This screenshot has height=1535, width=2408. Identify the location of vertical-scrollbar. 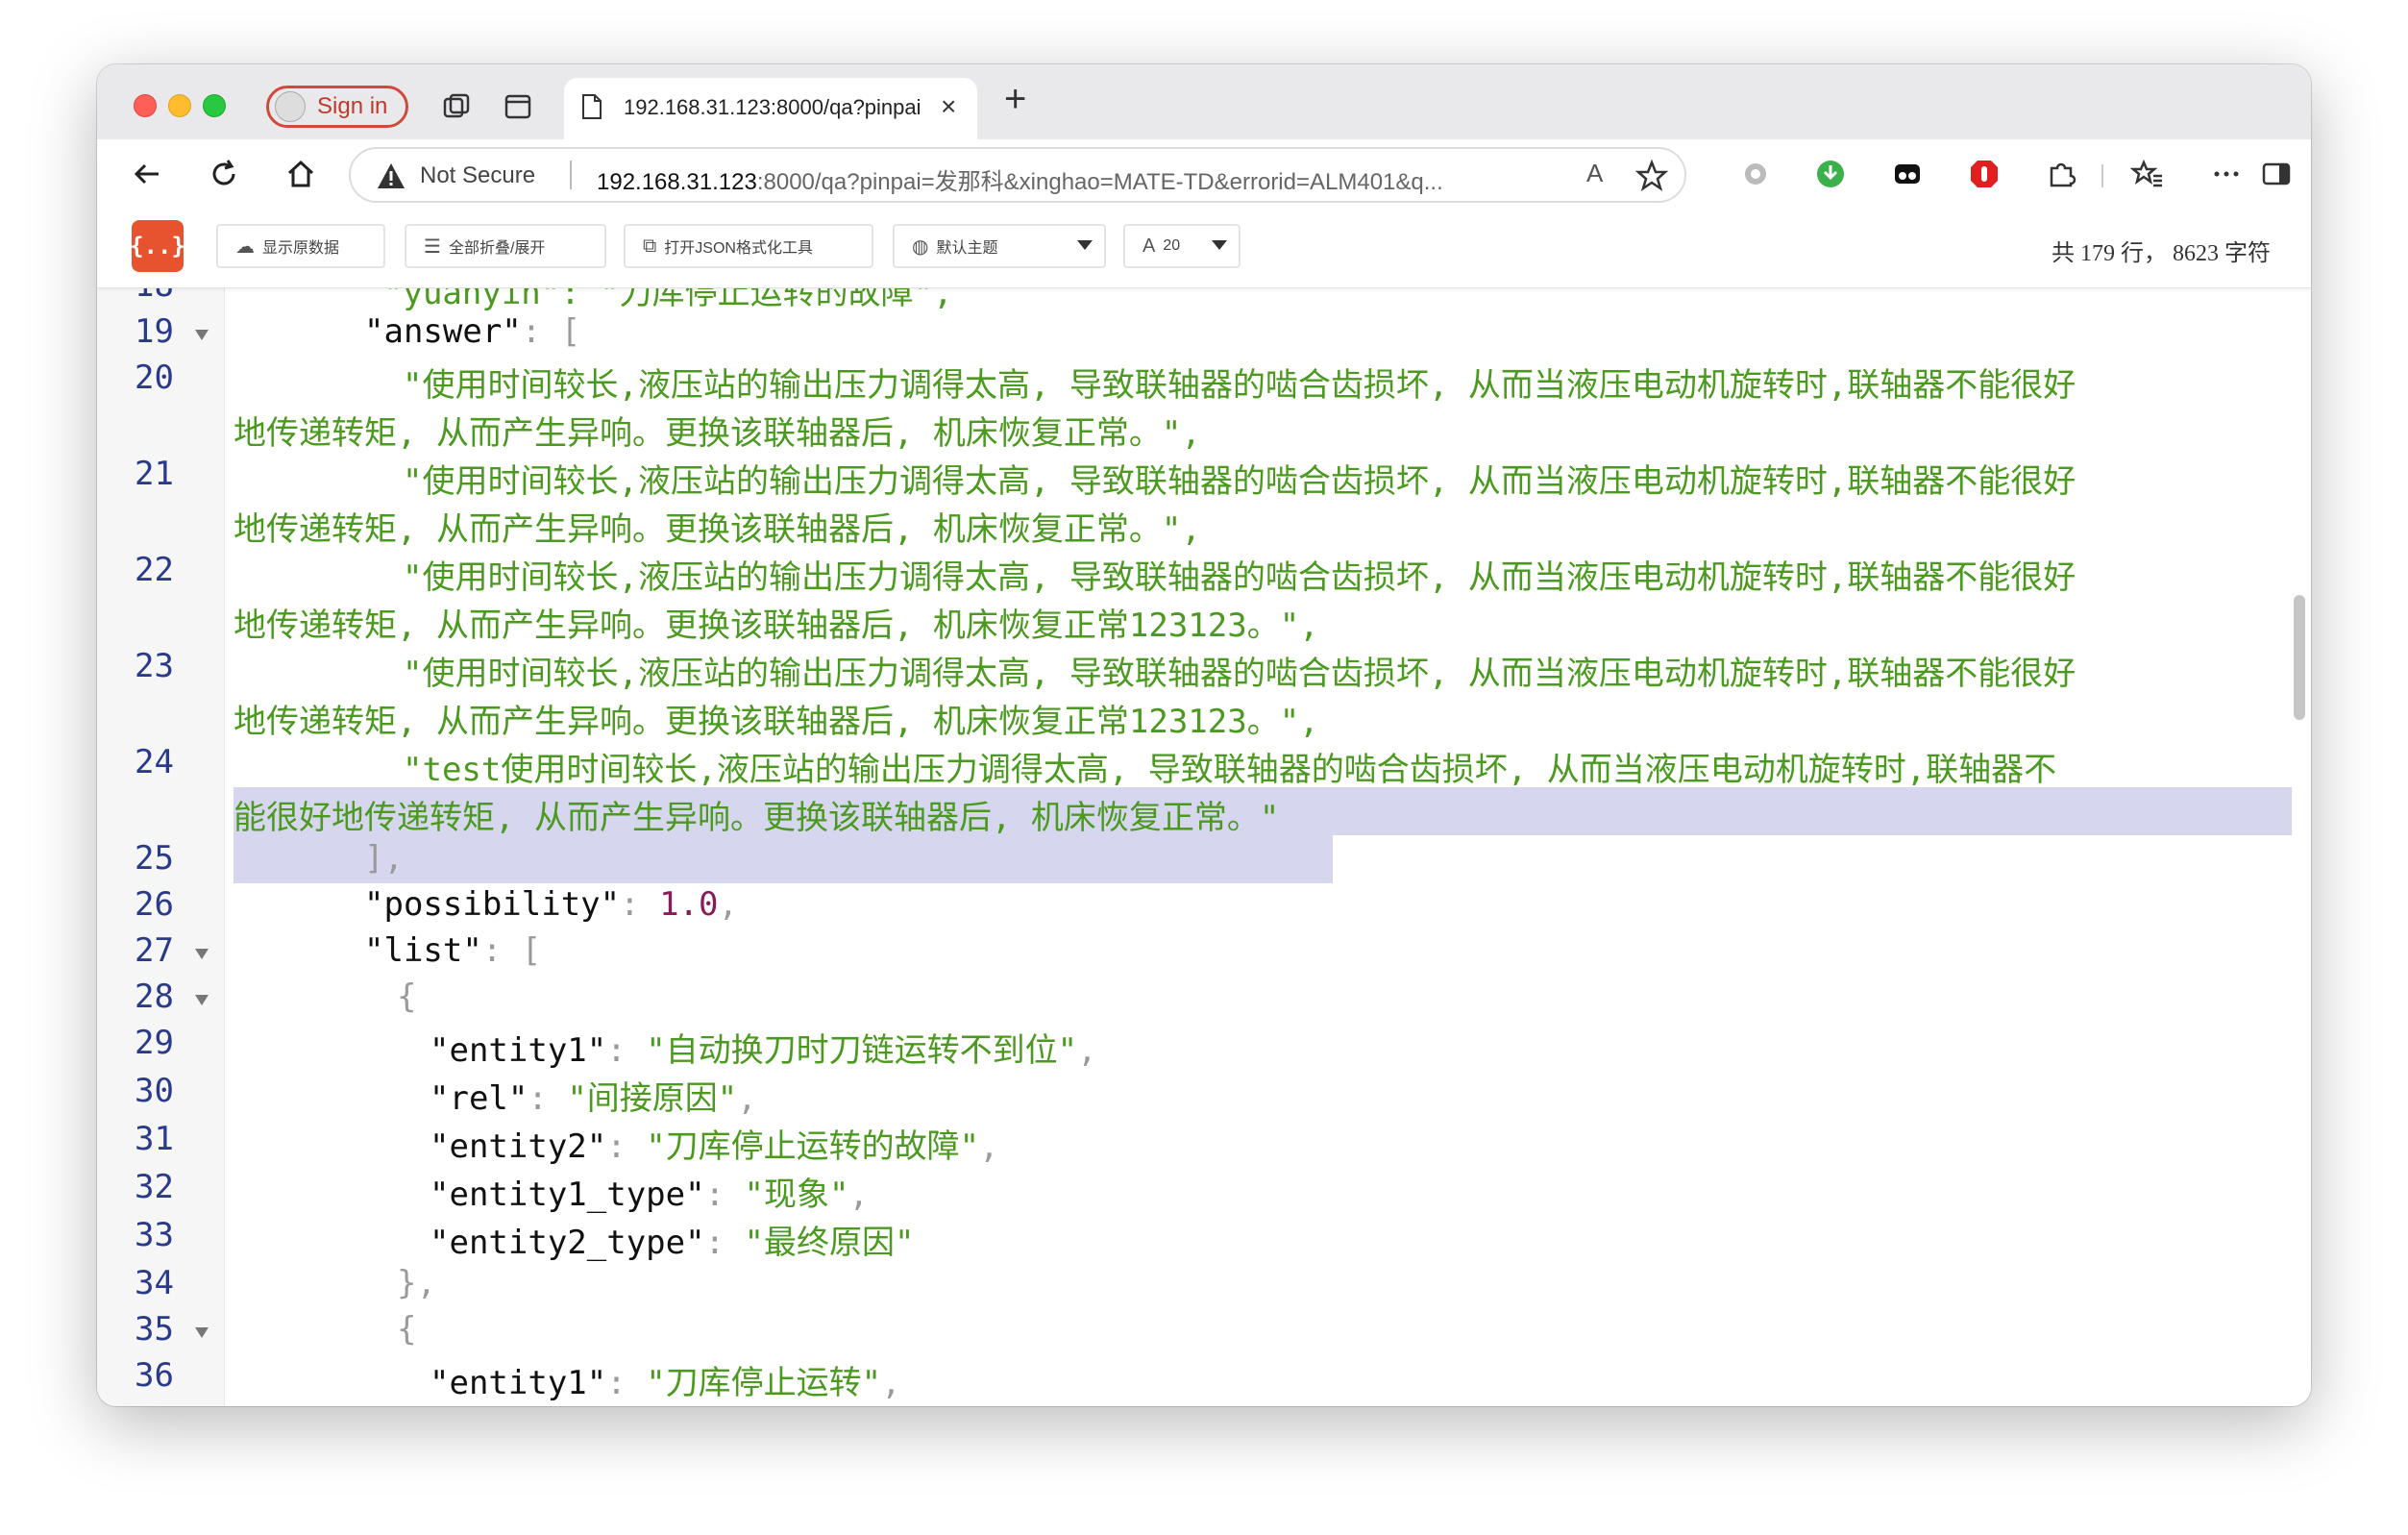
(2299, 658).